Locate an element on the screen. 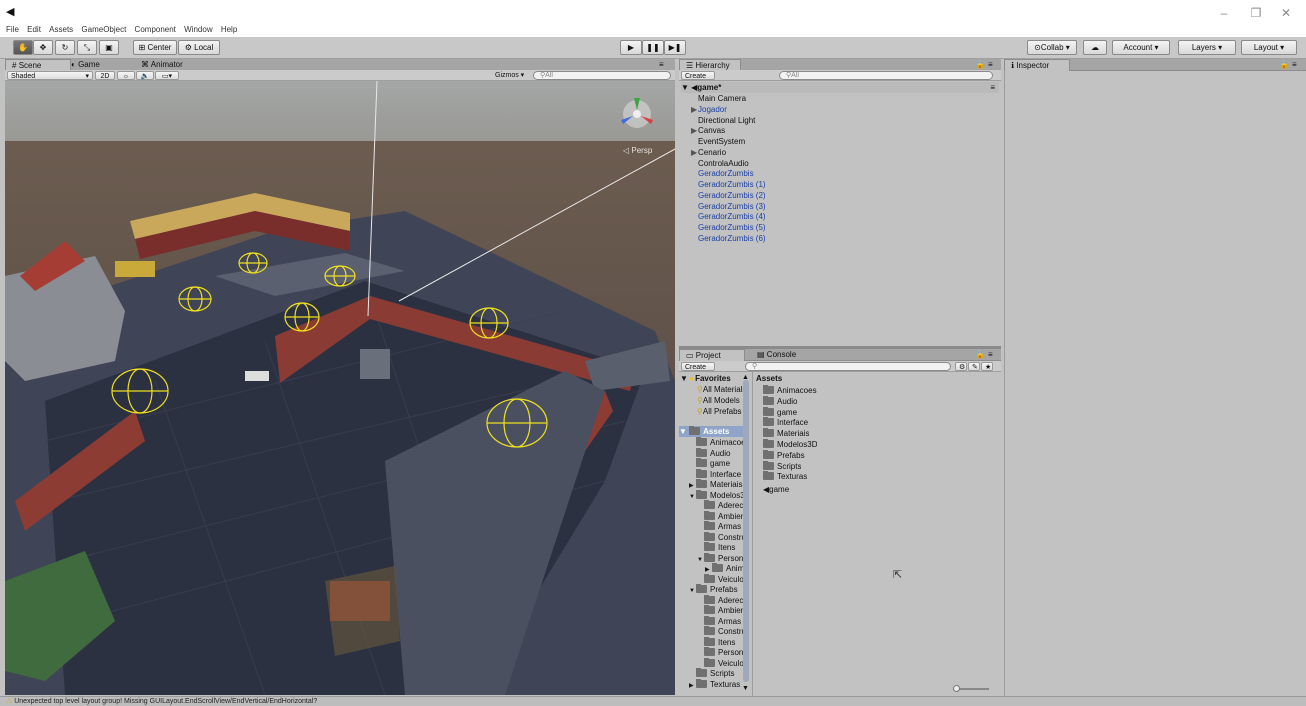 The image size is (1306, 706). hierarchy-item: ▶Jogador is located at coordinates (709, 109).